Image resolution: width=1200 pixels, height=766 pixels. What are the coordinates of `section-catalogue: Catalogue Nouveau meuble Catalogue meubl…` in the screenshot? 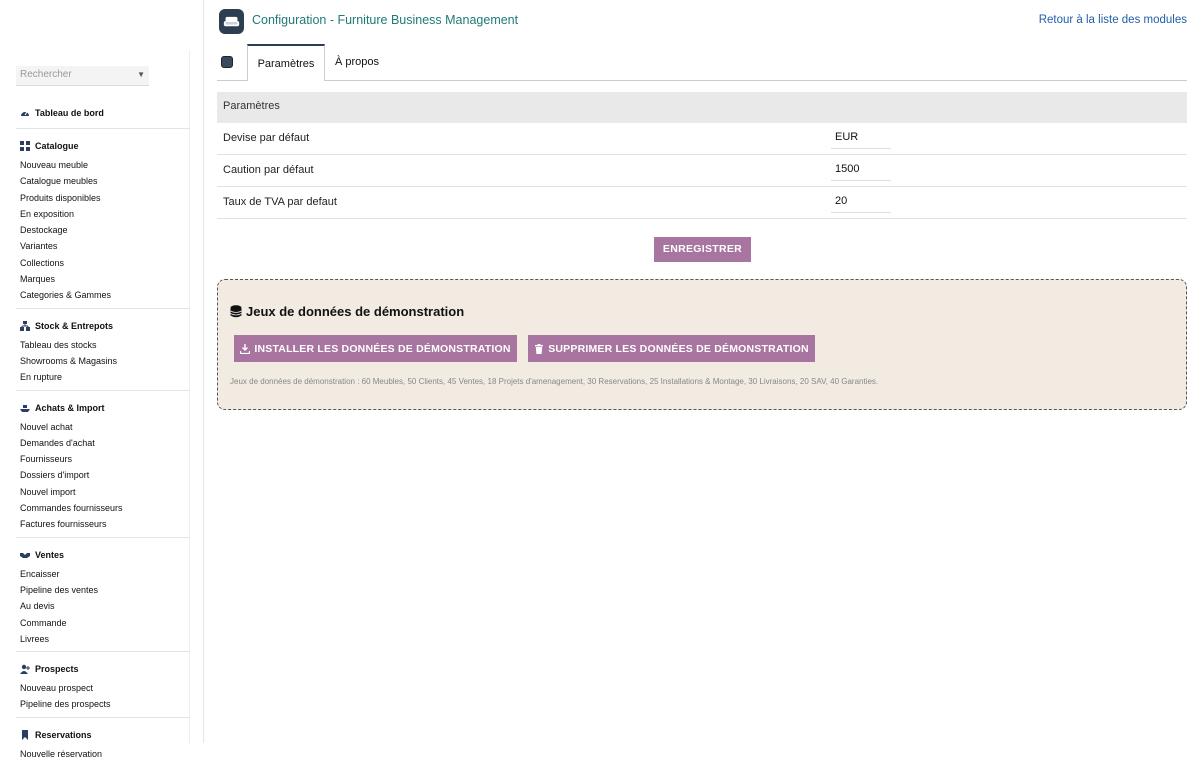 It's located at (103, 218).